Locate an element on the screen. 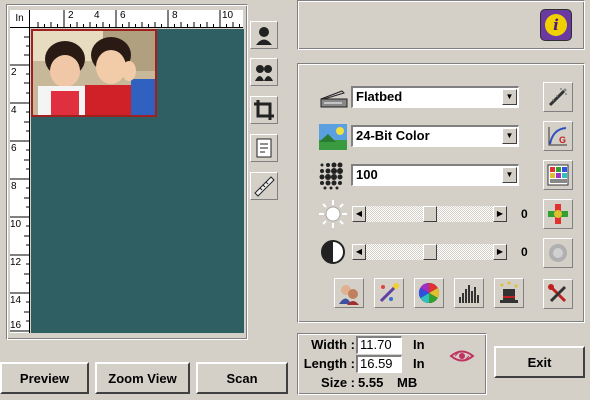 This screenshot has width=590, height=400. resolution-dots-icon is located at coordinates (333, 176).